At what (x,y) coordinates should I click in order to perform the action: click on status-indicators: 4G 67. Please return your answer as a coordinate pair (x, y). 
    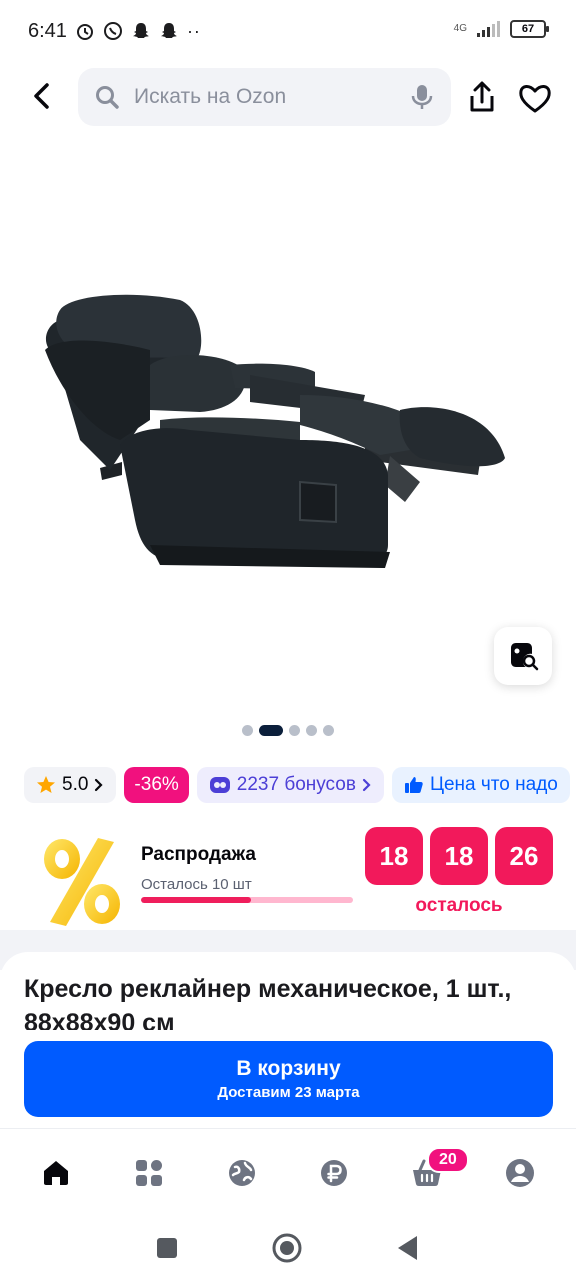
    Looking at the image, I should click on (501, 29).